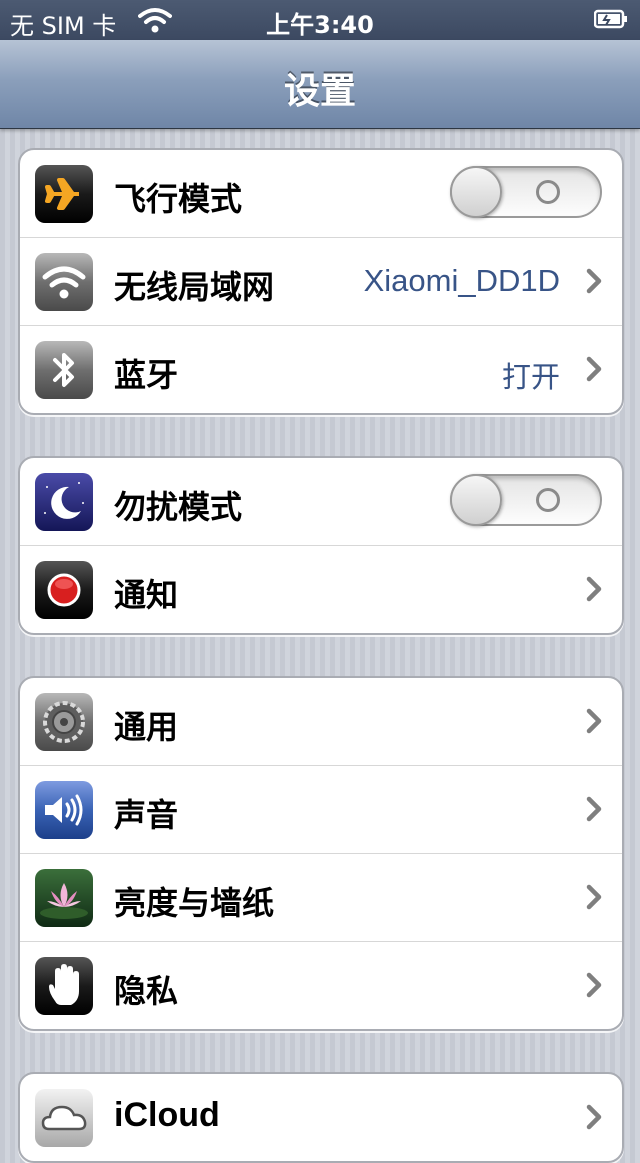 Image resolution: width=640 pixels, height=1163 pixels. Describe the element at coordinates (320, 25) in the screenshot. I see `status-time: 上午3:40` at that location.